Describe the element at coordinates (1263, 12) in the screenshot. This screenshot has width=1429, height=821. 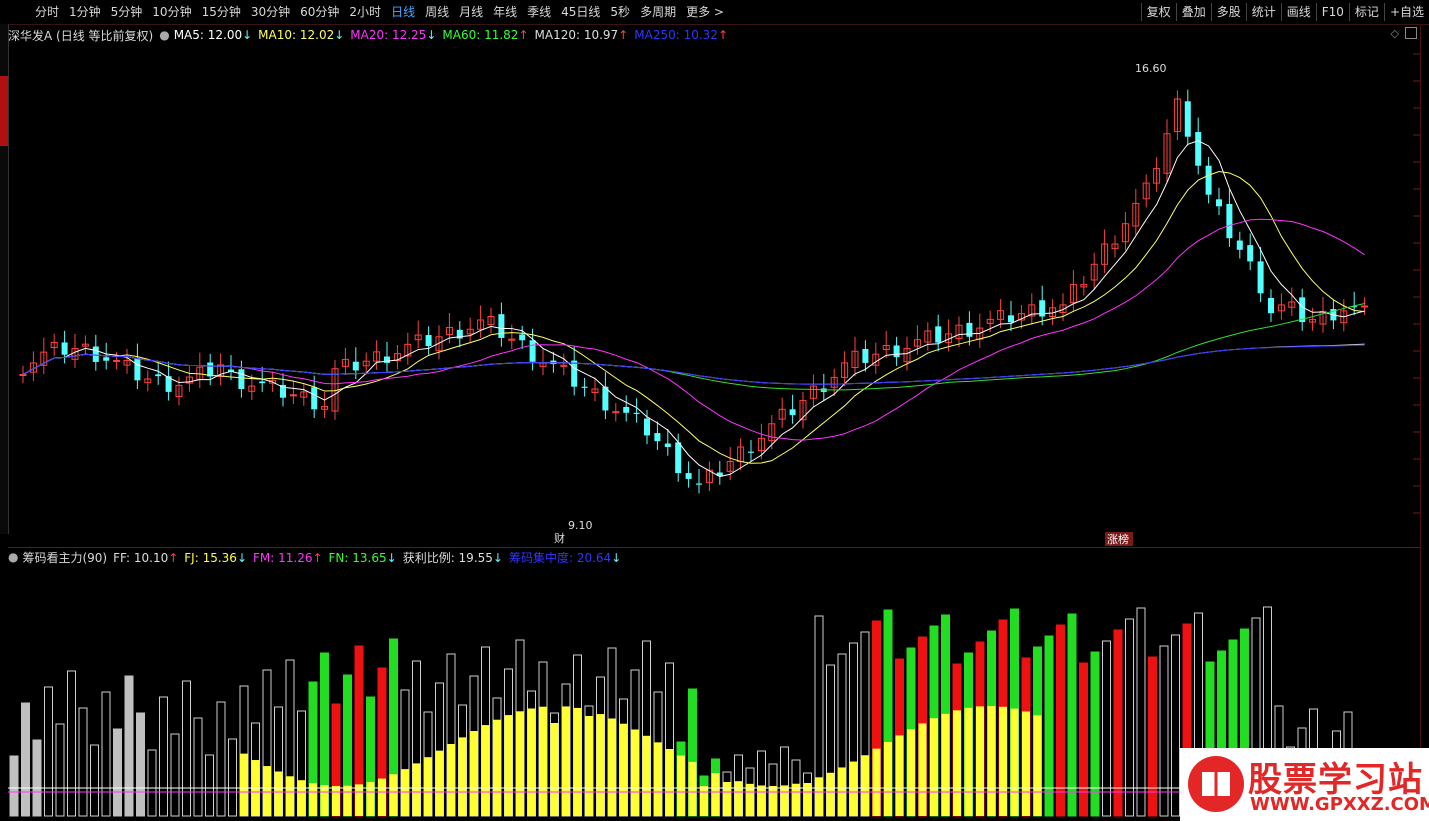
I see `tool-button-3: 统计` at that location.